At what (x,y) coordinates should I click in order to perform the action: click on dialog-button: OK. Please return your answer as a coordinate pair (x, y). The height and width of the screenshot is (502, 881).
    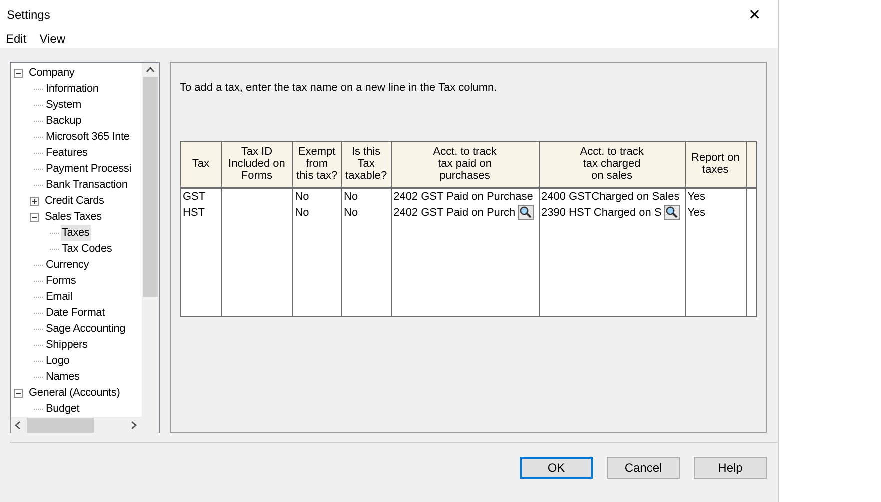
    Looking at the image, I should click on (556, 468).